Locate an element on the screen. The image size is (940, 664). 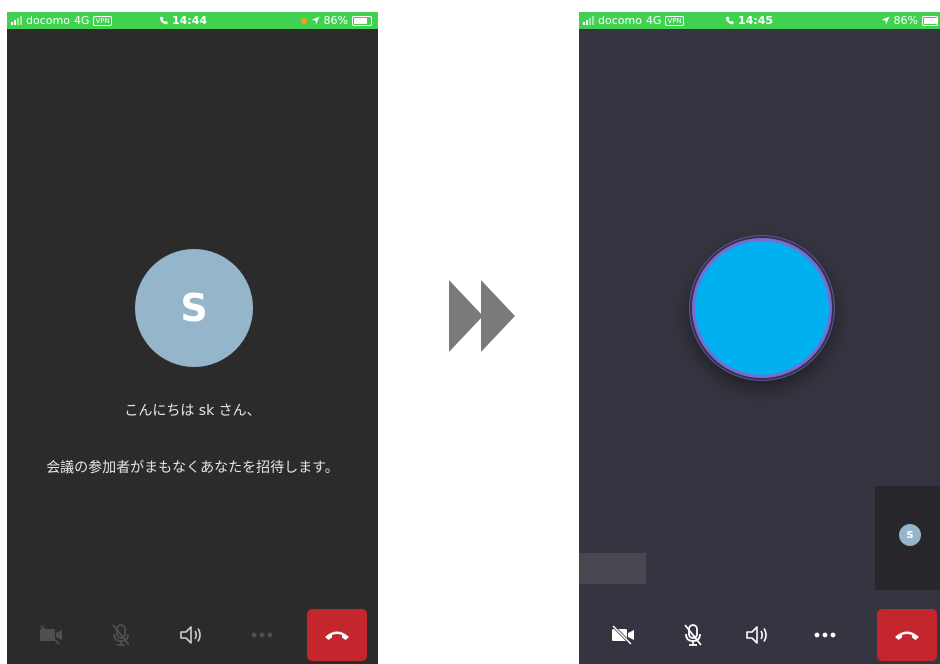
status-time: 14:45 is located at coordinates (749, 20).